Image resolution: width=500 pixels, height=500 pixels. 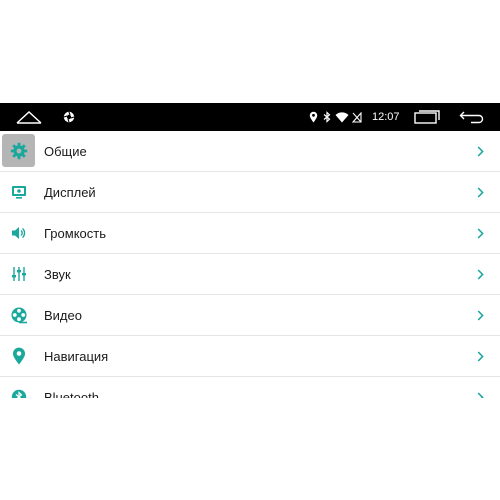 I want to click on home-icon, so click(x=29, y=117).